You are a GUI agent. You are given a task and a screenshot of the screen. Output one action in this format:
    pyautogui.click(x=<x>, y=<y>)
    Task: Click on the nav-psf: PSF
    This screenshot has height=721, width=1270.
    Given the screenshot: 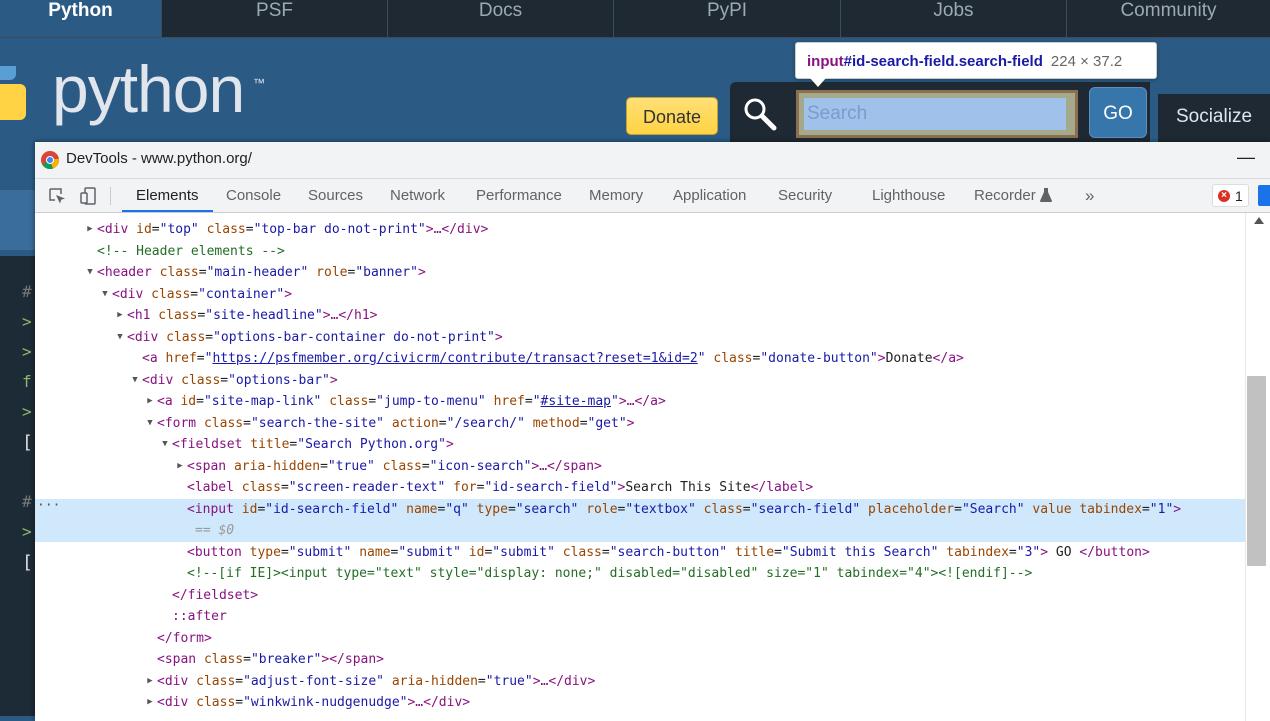 What is the action you would take?
    pyautogui.click(x=275, y=18)
    